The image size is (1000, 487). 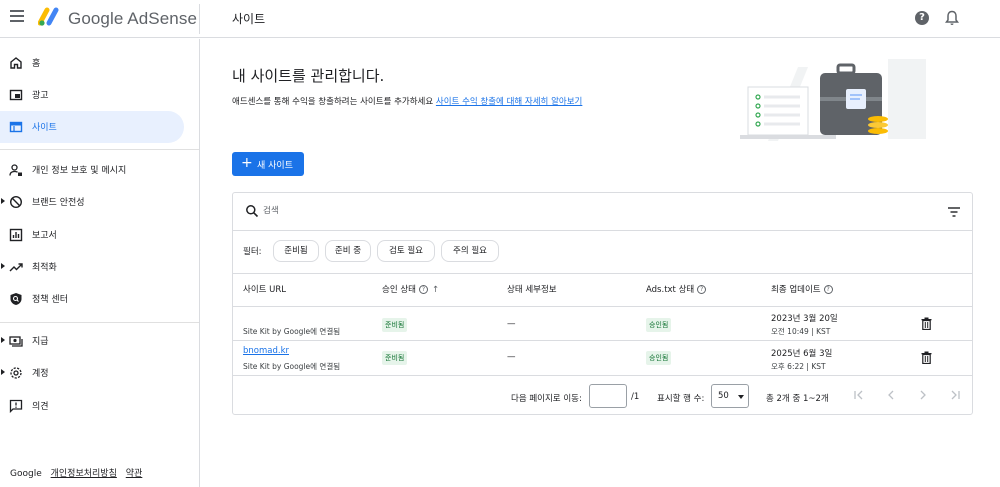 What do you see at coordinates (348, 251) in the screenshot?
I see `filter-chip-preparing: 준비 중` at bounding box center [348, 251].